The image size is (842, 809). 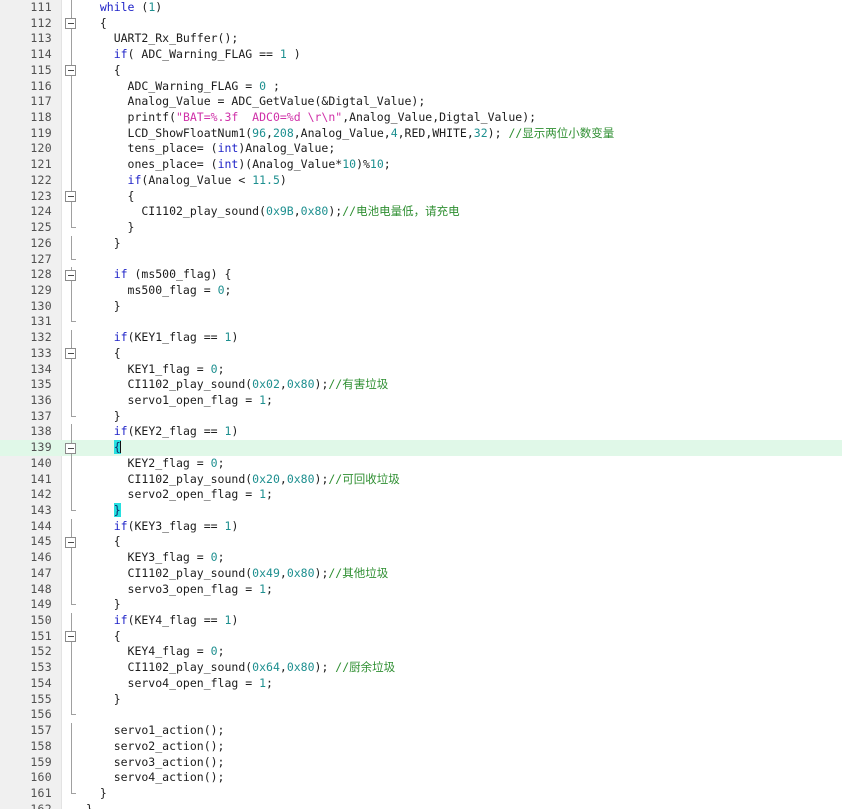 What do you see at coordinates (421, 463) in the screenshot?
I see `code-line: 140 KEY2_flag = 0;` at bounding box center [421, 463].